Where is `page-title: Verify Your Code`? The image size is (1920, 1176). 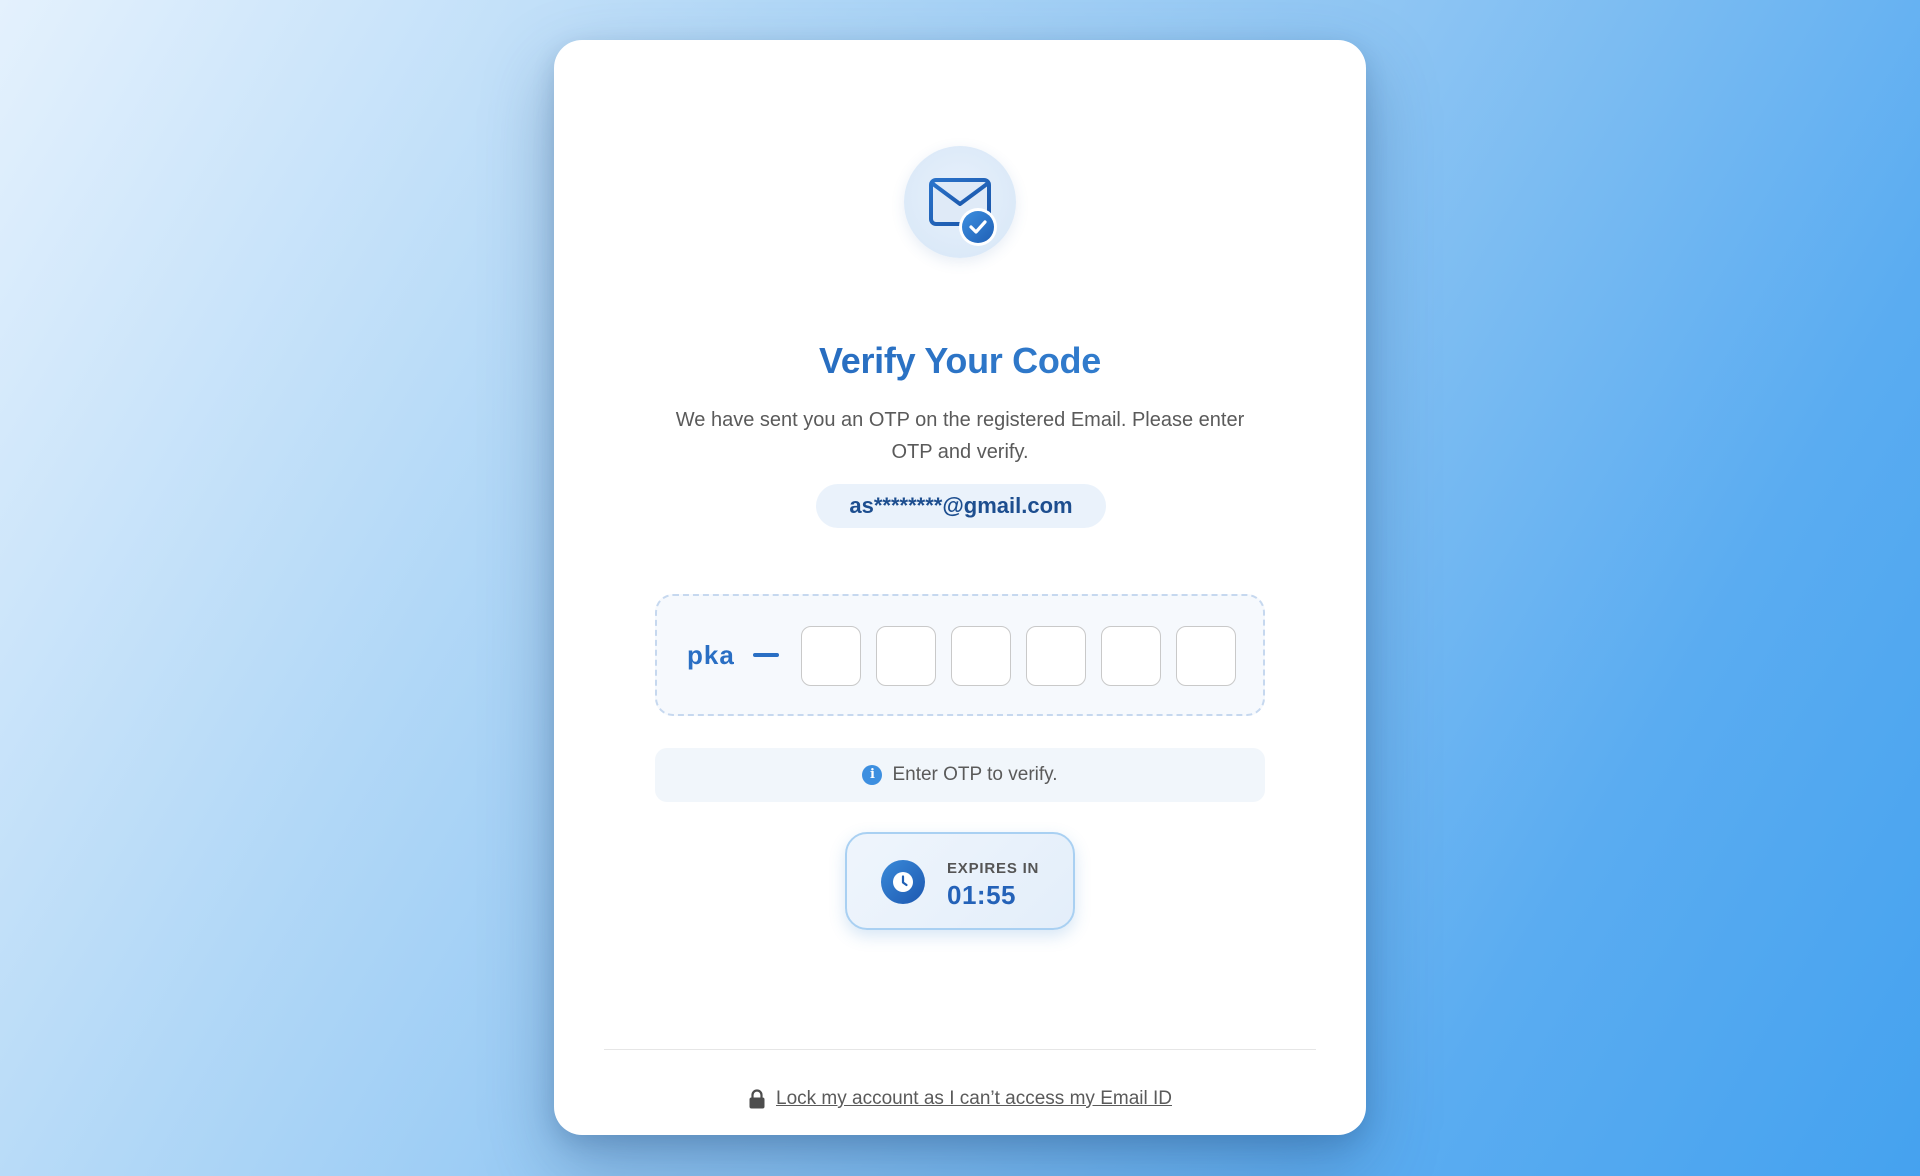 page-title: Verify Your Code is located at coordinates (960, 361).